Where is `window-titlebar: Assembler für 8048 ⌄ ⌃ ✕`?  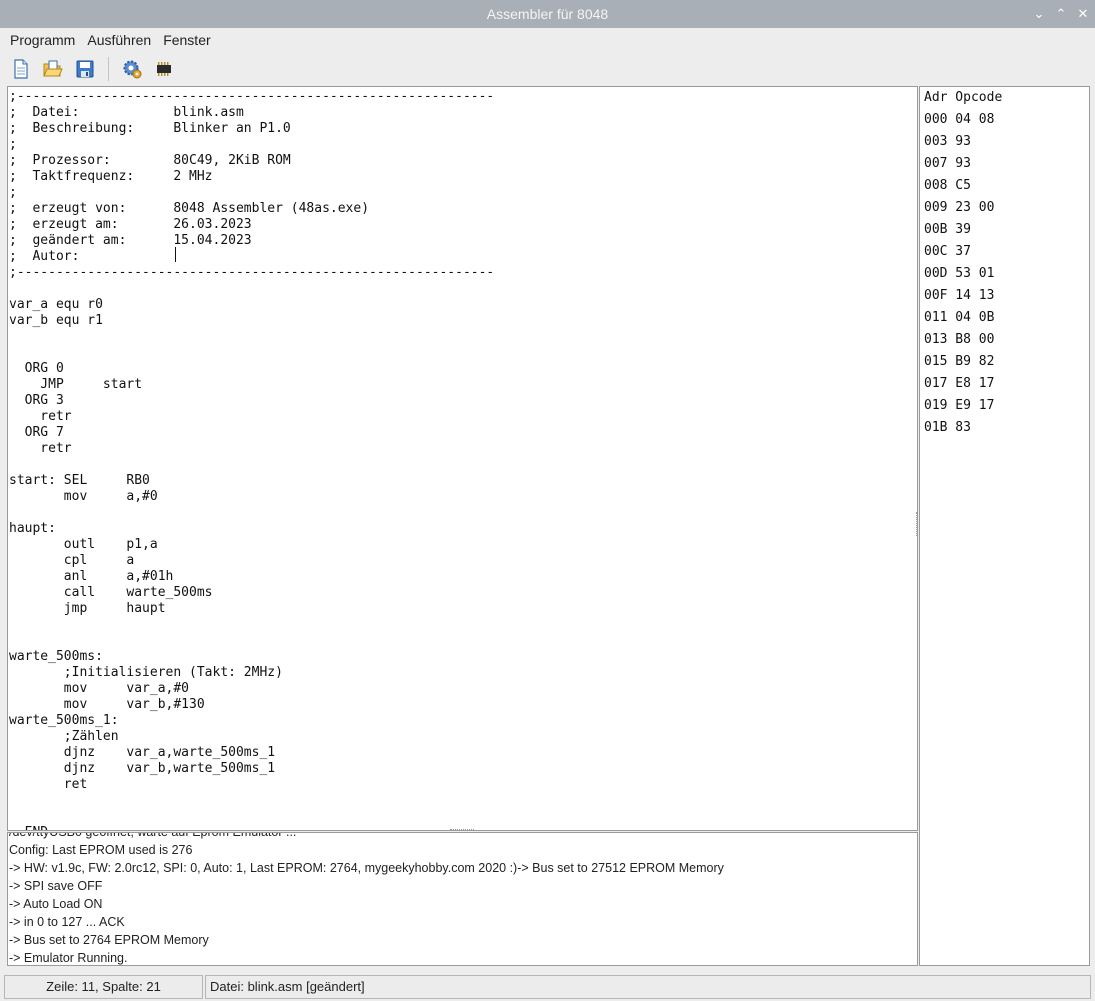
window-titlebar: Assembler für 8048 ⌄ ⌃ ✕ is located at coordinates (547, 14).